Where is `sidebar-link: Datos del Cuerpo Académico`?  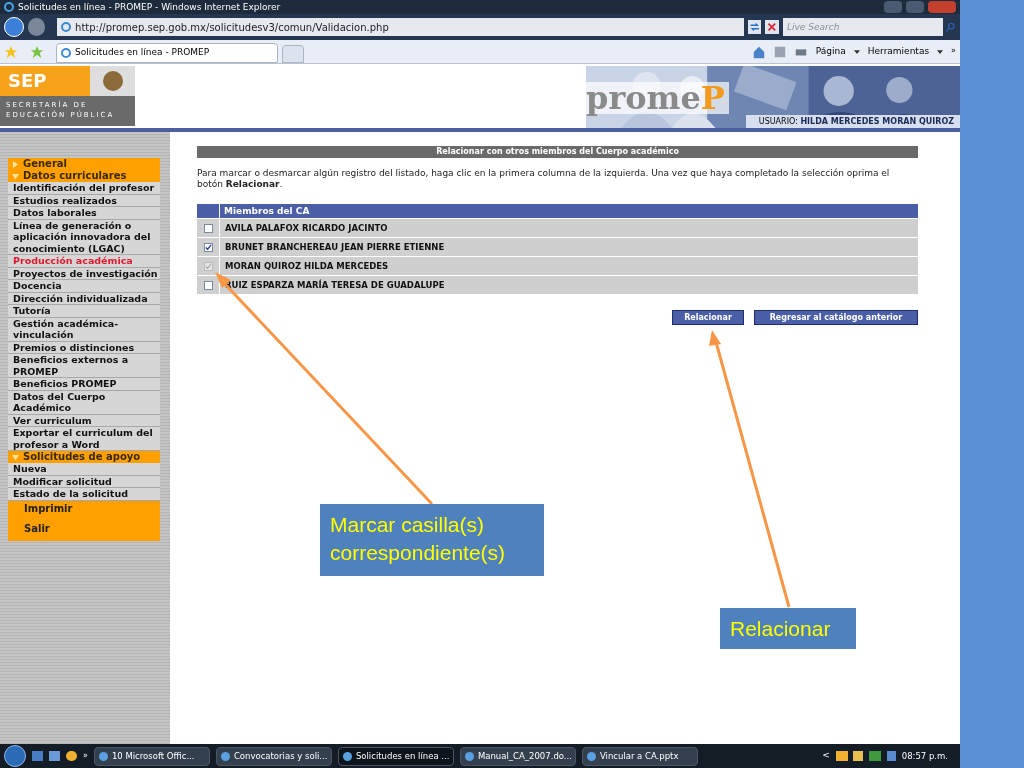 sidebar-link: Datos del Cuerpo Académico is located at coordinates (84, 402).